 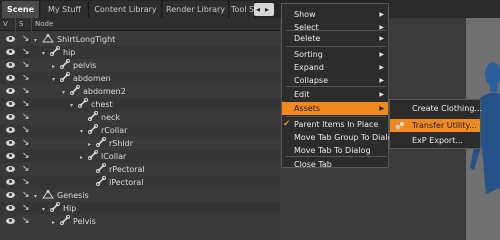 I want to click on tab-scroll-left-icon: ◂, so click(x=258, y=9).